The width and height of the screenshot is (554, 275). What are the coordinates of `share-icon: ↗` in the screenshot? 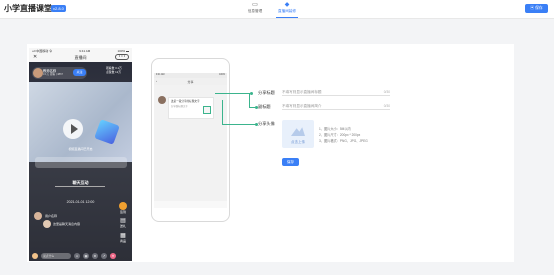 It's located at (104, 255).